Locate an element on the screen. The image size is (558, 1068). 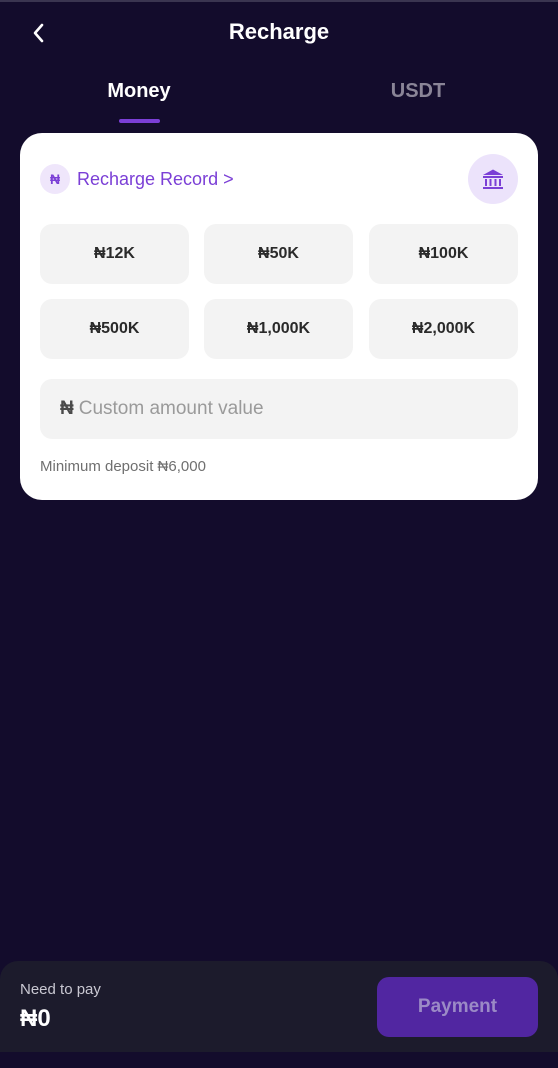
tab-usdt: USDT is located at coordinates (418, 91).